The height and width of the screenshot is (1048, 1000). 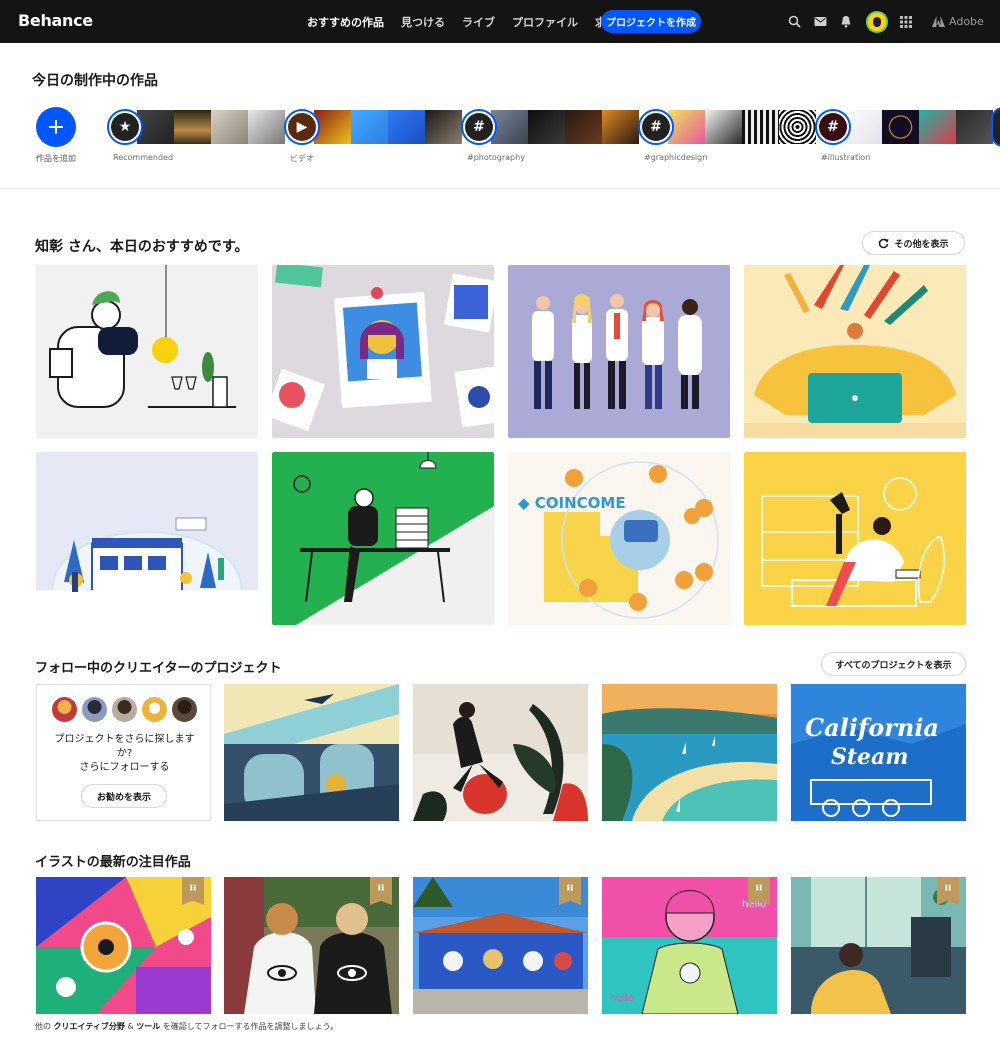 I want to click on story-label-photography: #photography, so click(x=496, y=157).